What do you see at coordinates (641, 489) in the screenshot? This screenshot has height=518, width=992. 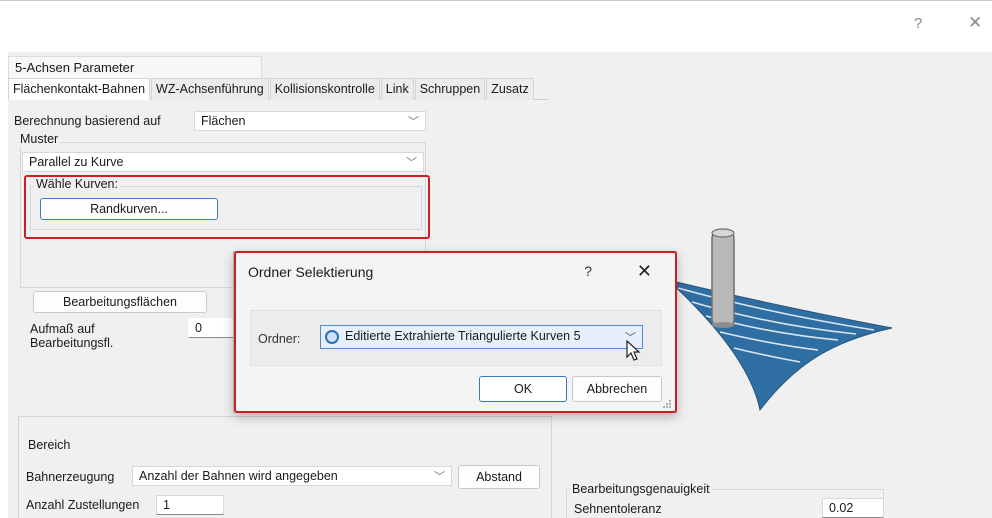 I see `genauigkeit-title: Bearbeitungsgenauigkeit` at bounding box center [641, 489].